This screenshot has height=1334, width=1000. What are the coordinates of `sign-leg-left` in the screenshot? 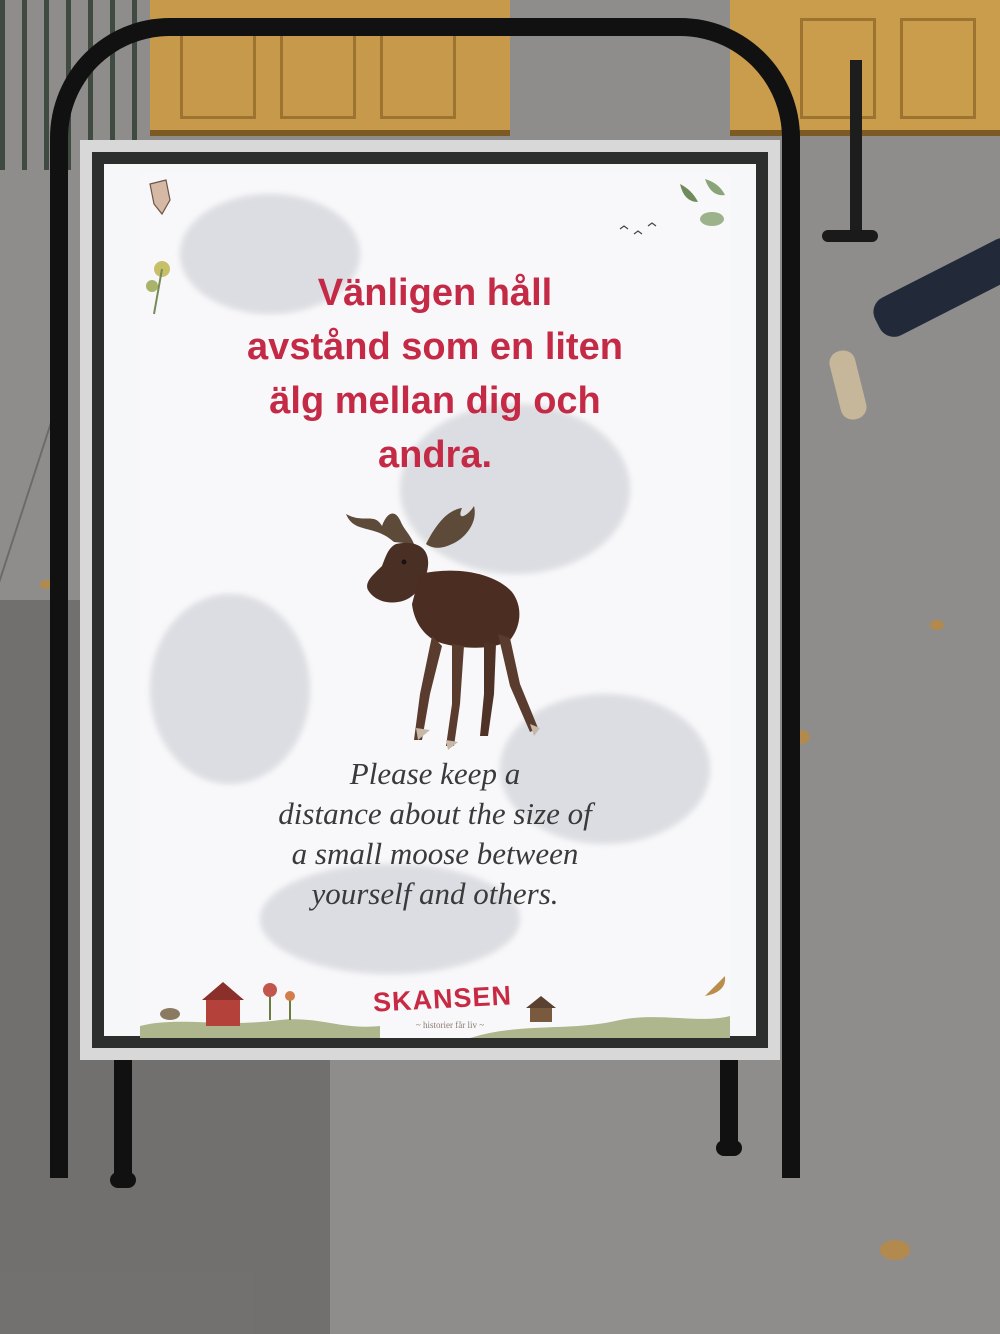 It's located at (123, 1112).